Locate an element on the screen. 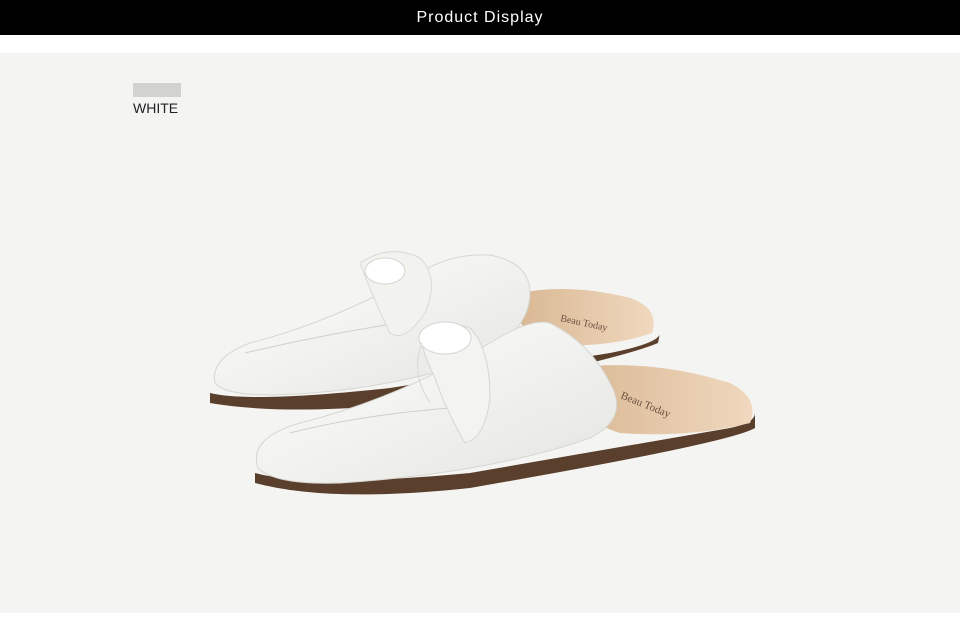 The height and width of the screenshot is (623, 960). color-option: WHITE is located at coordinates (157, 99).